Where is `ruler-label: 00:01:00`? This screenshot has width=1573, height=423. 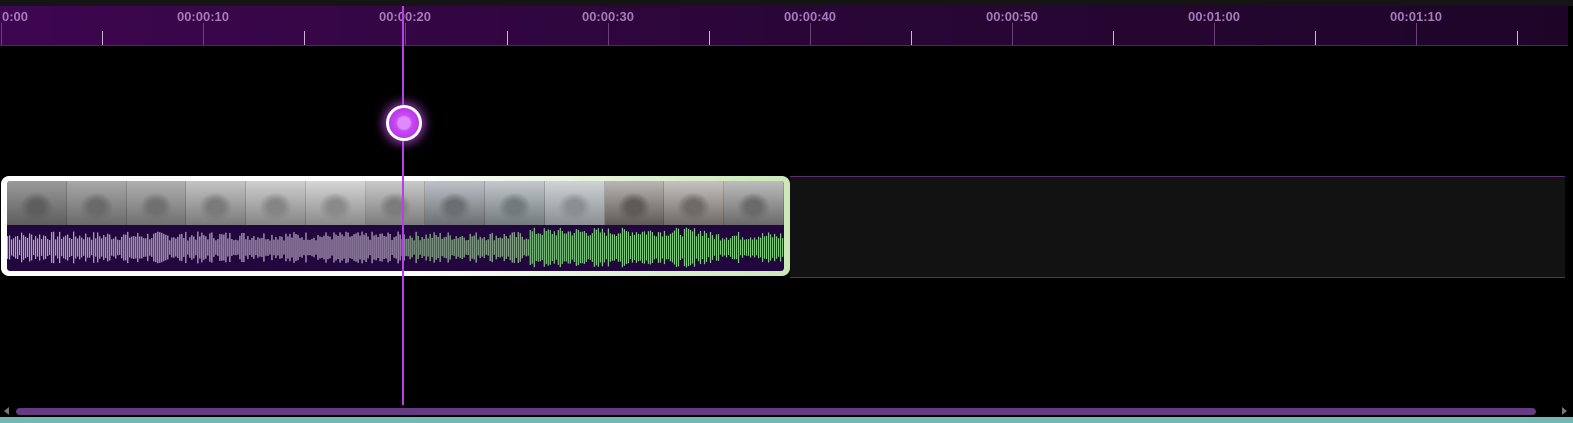 ruler-label: 00:01:00 is located at coordinates (1214, 16).